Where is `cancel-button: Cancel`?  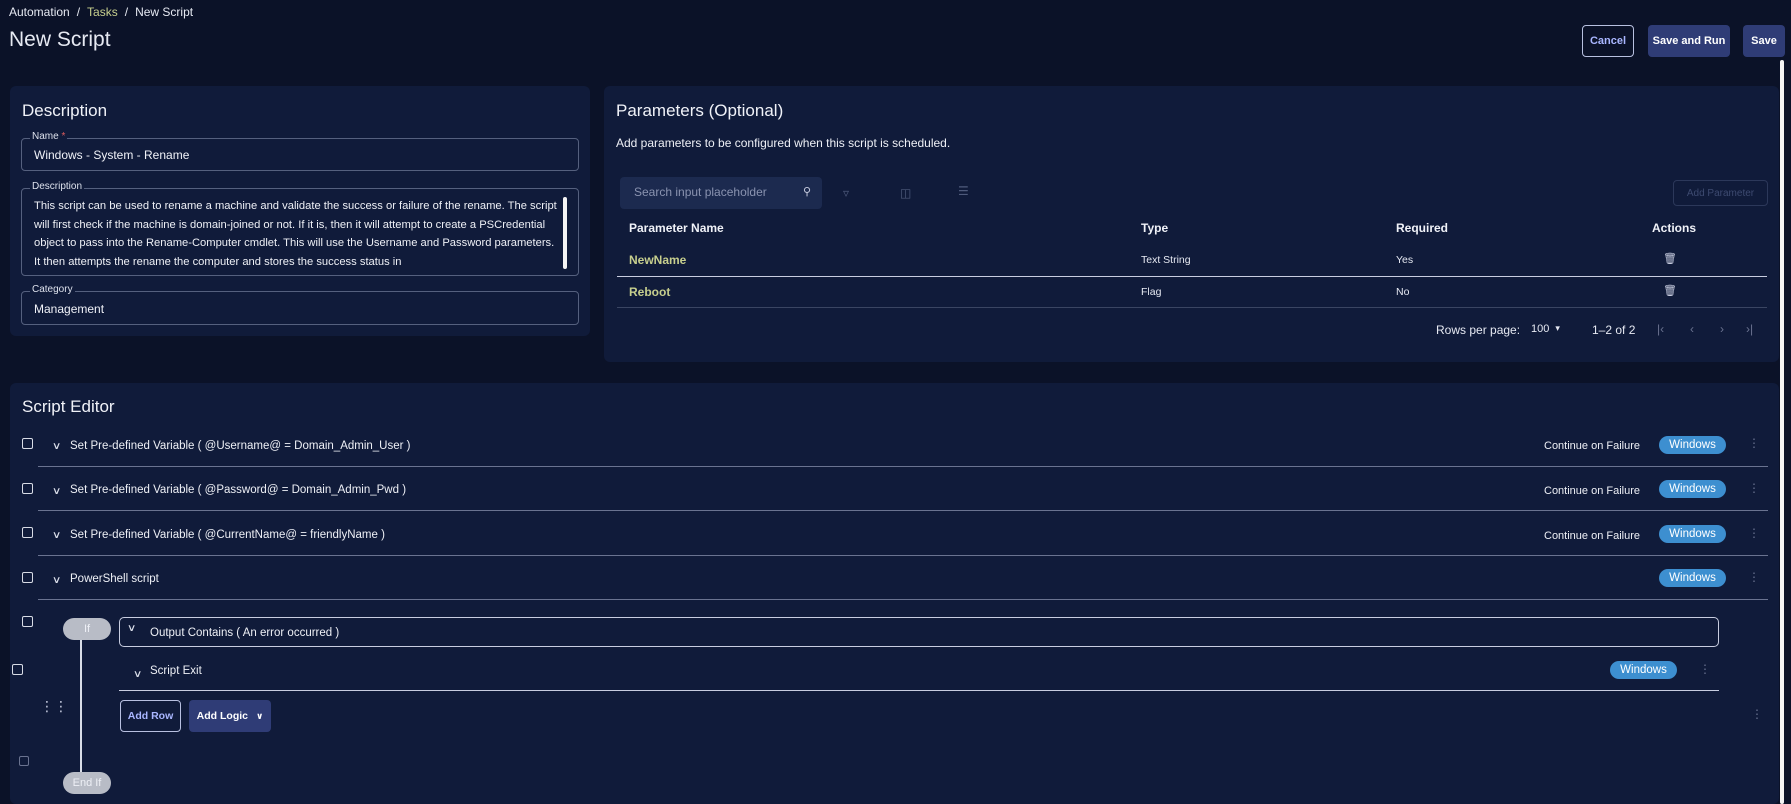 cancel-button: Cancel is located at coordinates (1608, 41).